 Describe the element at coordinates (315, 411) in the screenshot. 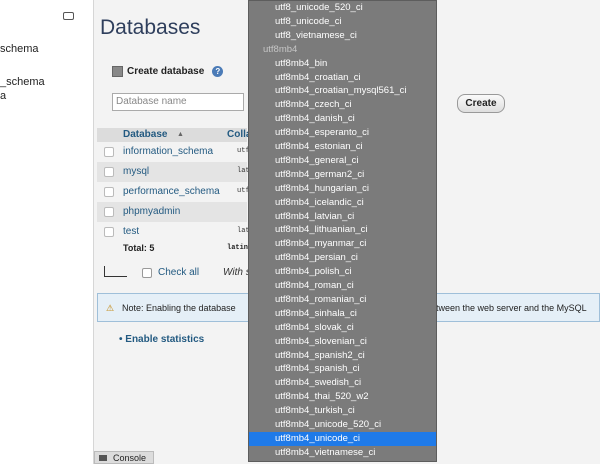

I see `option-label: utf8mb4_turkish_ci` at that location.